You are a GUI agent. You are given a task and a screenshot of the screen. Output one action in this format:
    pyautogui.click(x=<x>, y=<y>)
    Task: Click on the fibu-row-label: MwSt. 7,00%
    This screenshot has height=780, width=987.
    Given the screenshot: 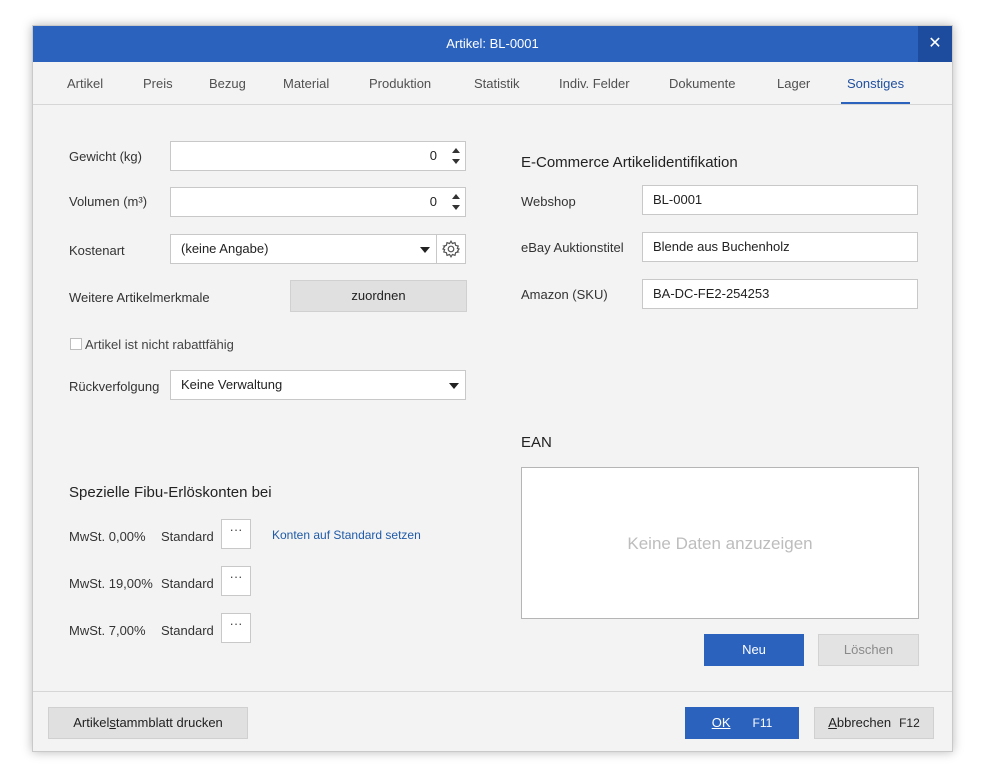 What is the action you would take?
    pyautogui.click(x=107, y=630)
    